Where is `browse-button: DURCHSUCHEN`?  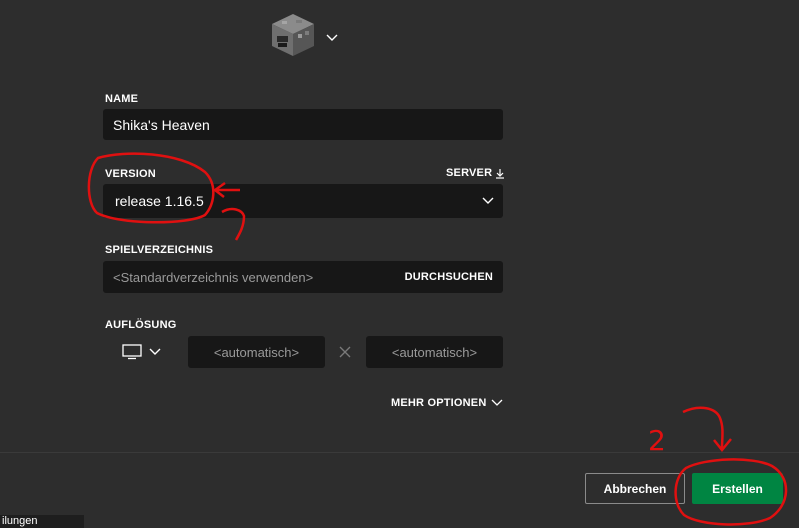 browse-button: DURCHSUCHEN is located at coordinates (449, 277).